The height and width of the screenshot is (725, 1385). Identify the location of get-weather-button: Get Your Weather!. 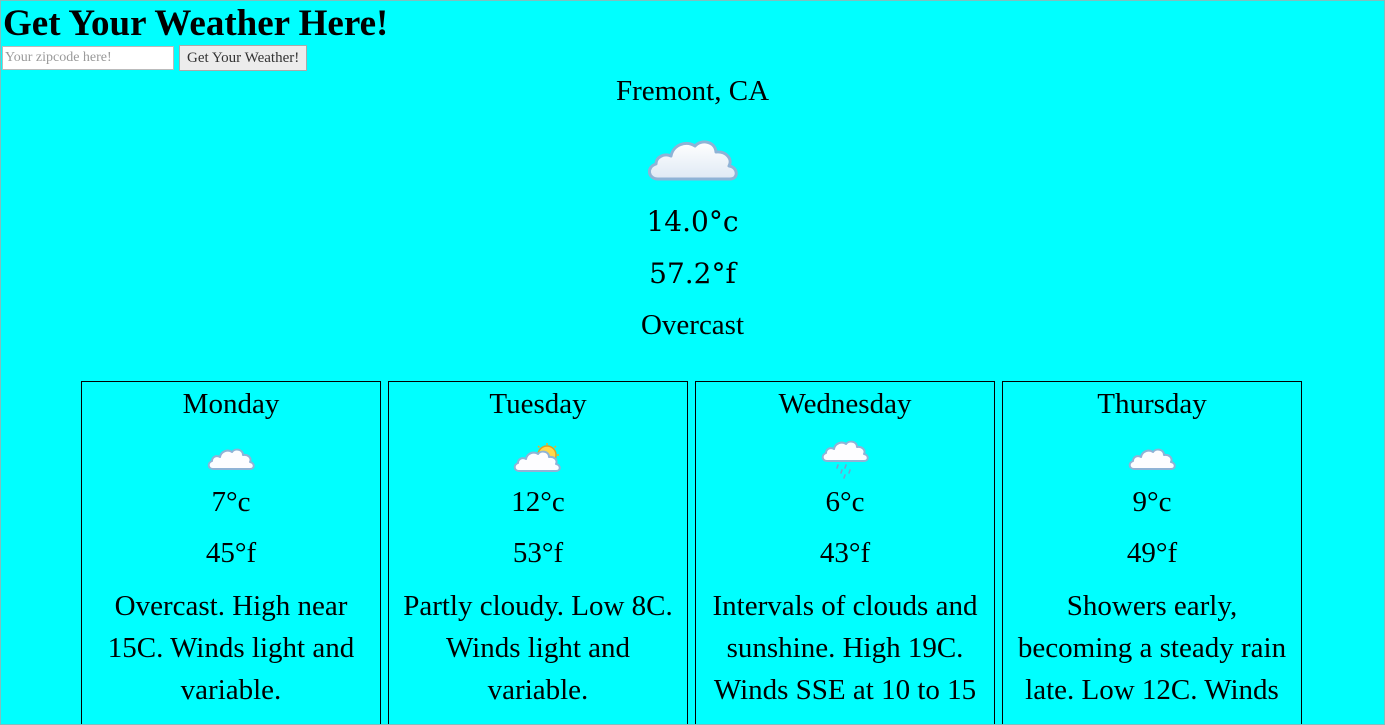
(243, 58).